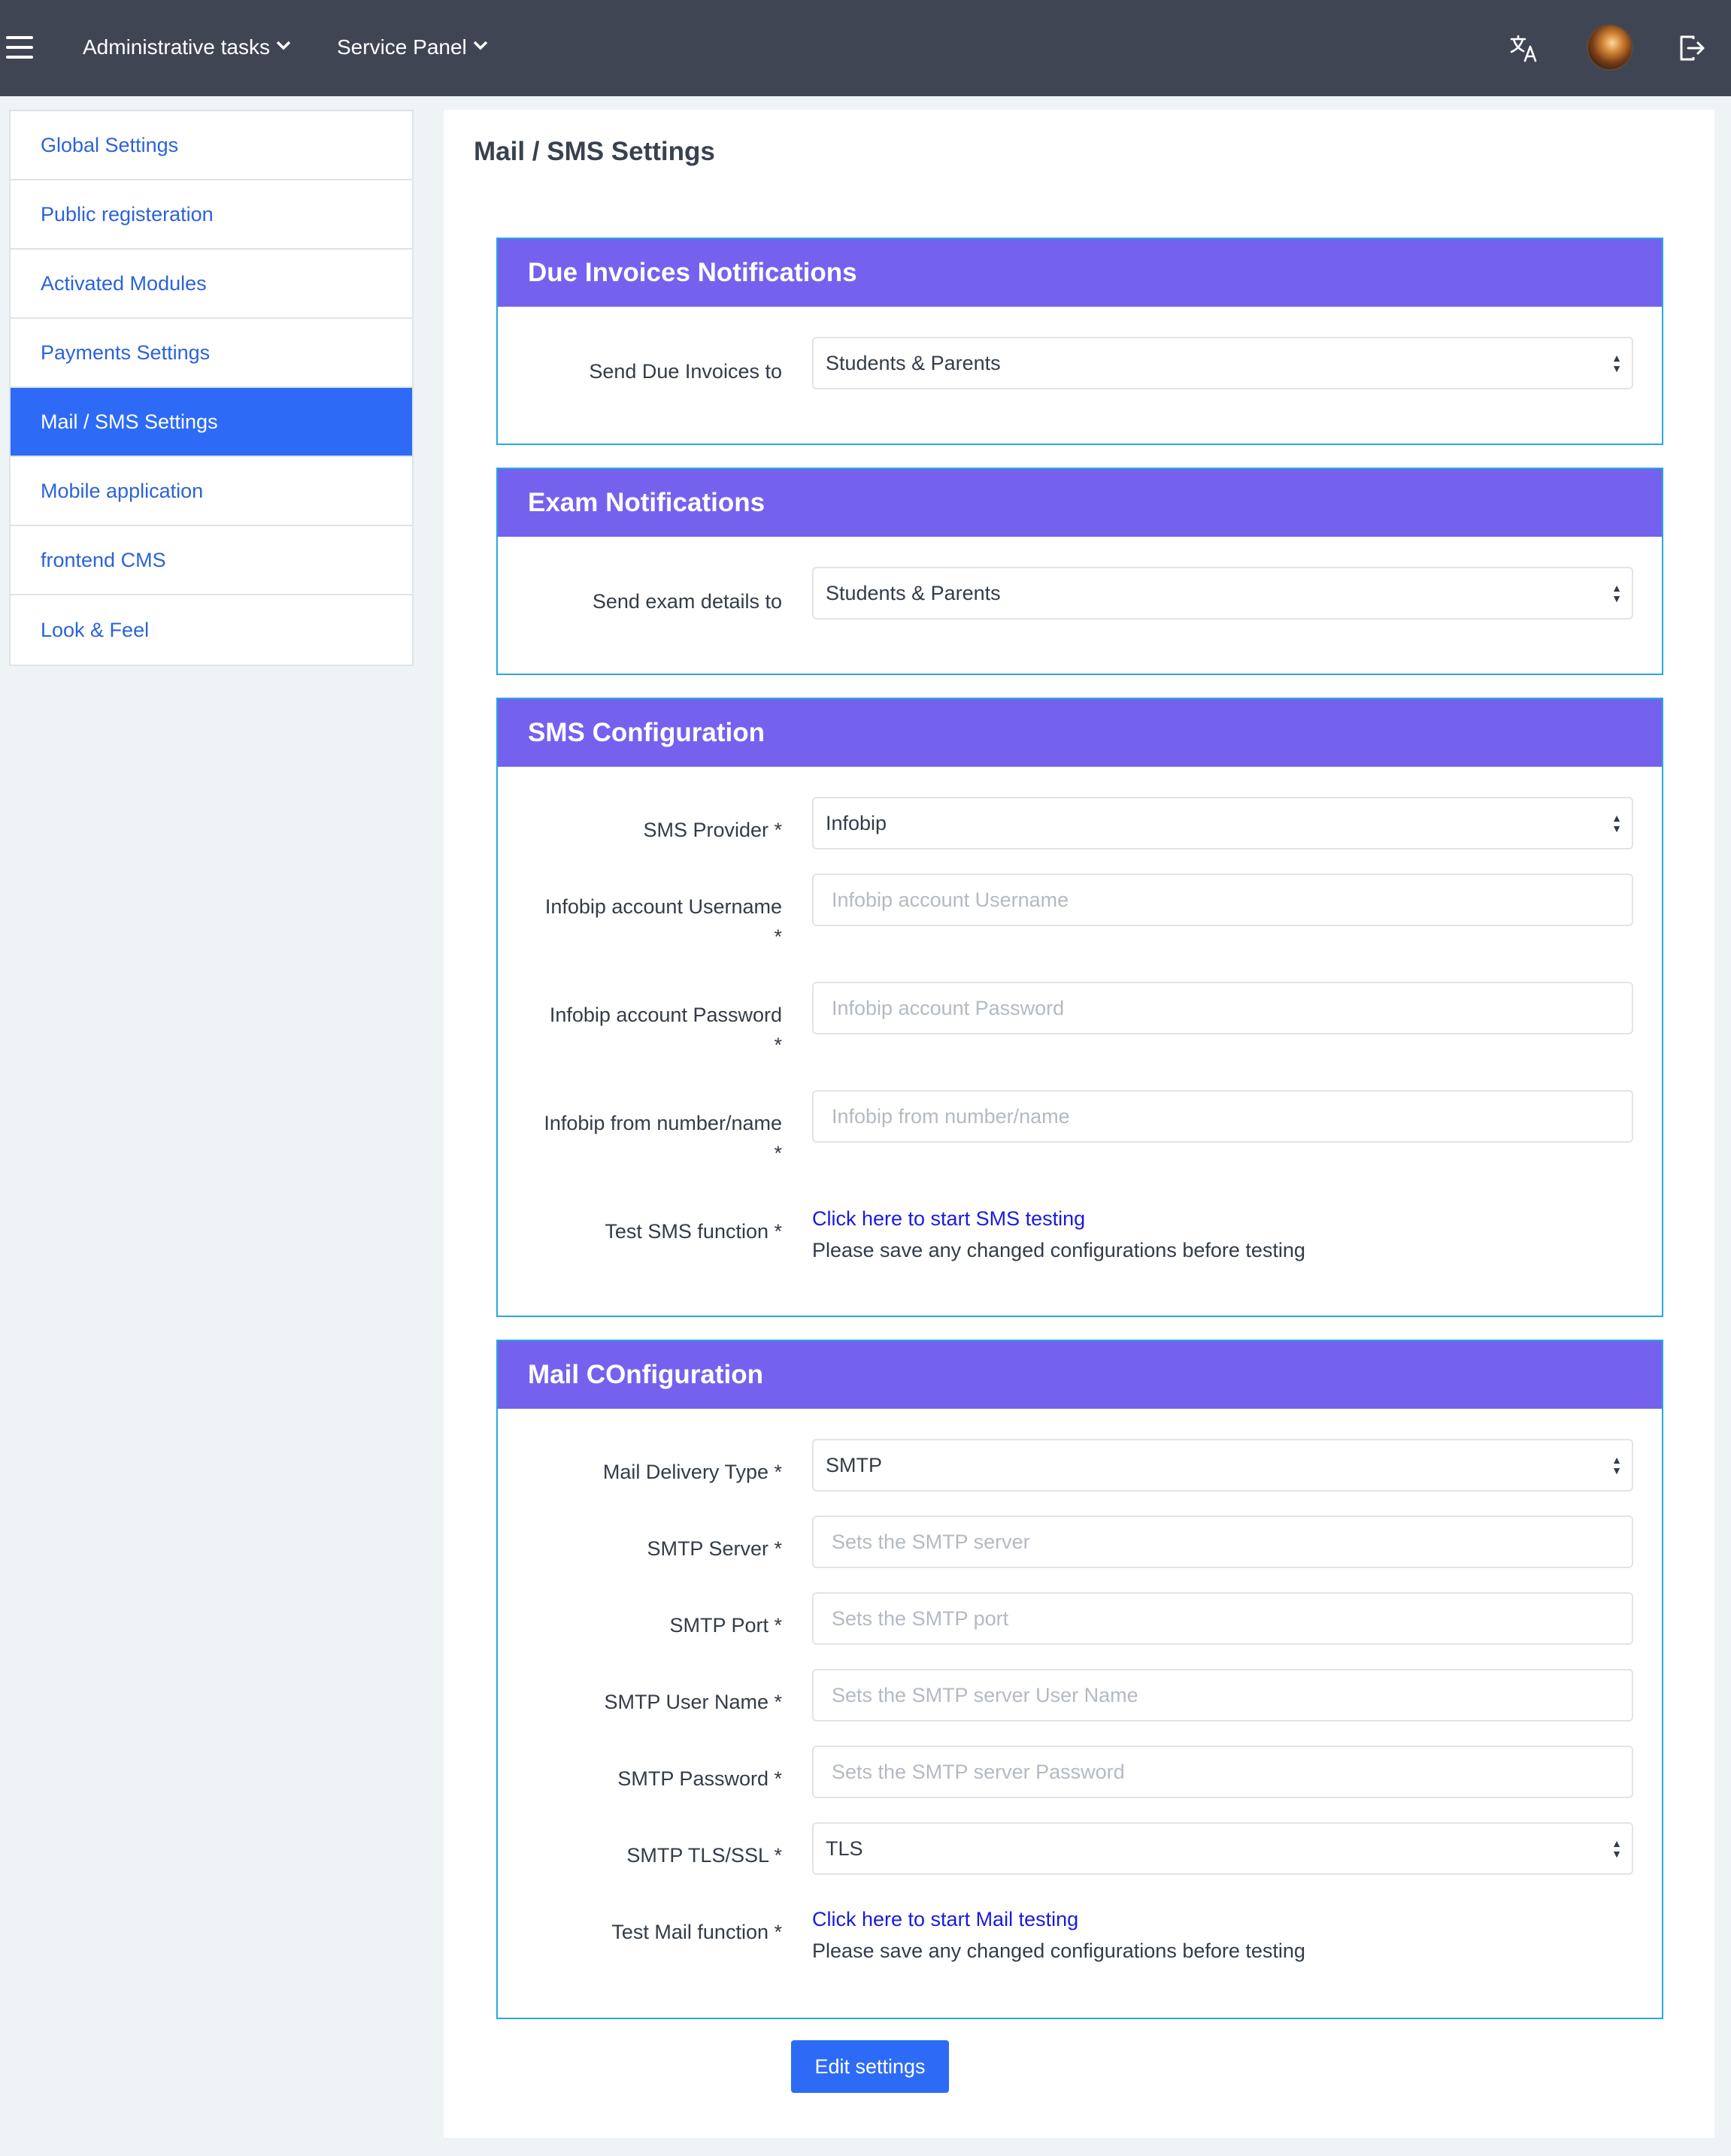 Image resolution: width=1731 pixels, height=2156 pixels. What do you see at coordinates (1222, 1542) in the screenshot?
I see `smtp-server-input` at bounding box center [1222, 1542].